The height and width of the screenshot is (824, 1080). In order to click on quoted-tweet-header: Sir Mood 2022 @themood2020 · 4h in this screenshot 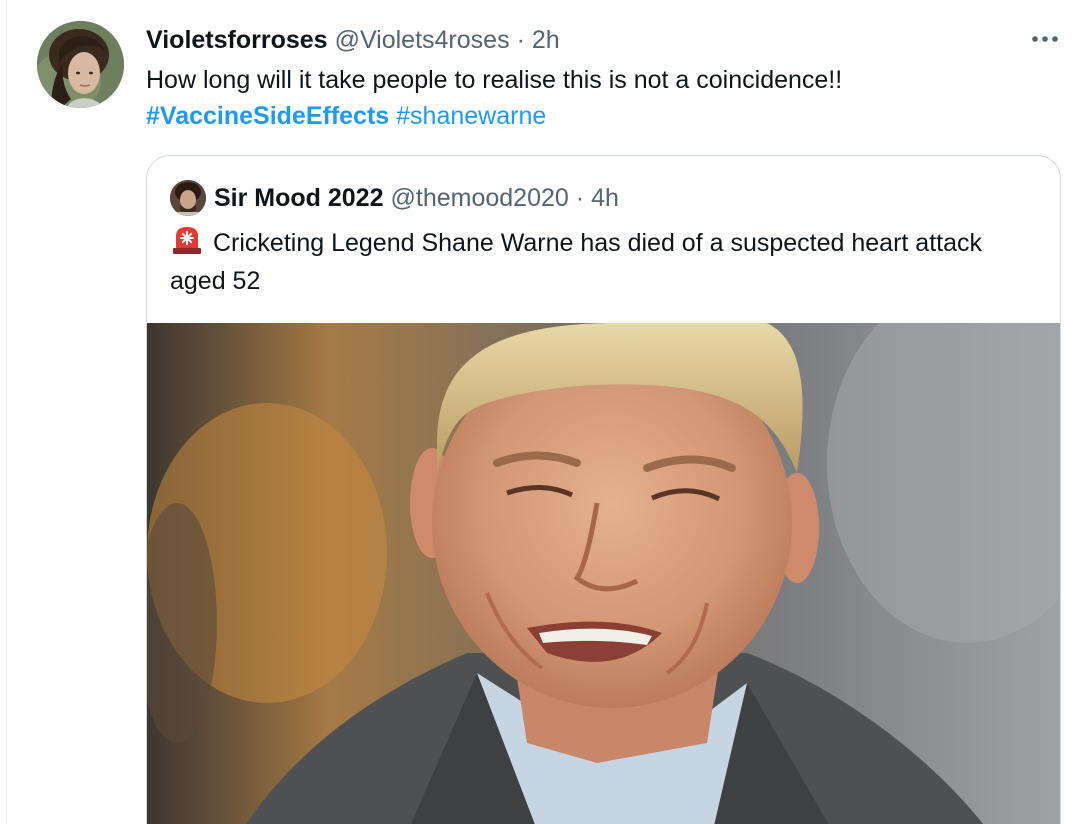, I will do `click(416, 198)`.